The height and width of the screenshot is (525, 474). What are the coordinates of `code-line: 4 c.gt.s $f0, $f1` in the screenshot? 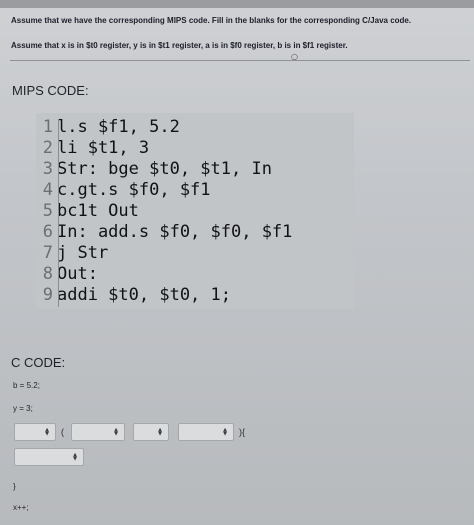 It's located at (123, 190).